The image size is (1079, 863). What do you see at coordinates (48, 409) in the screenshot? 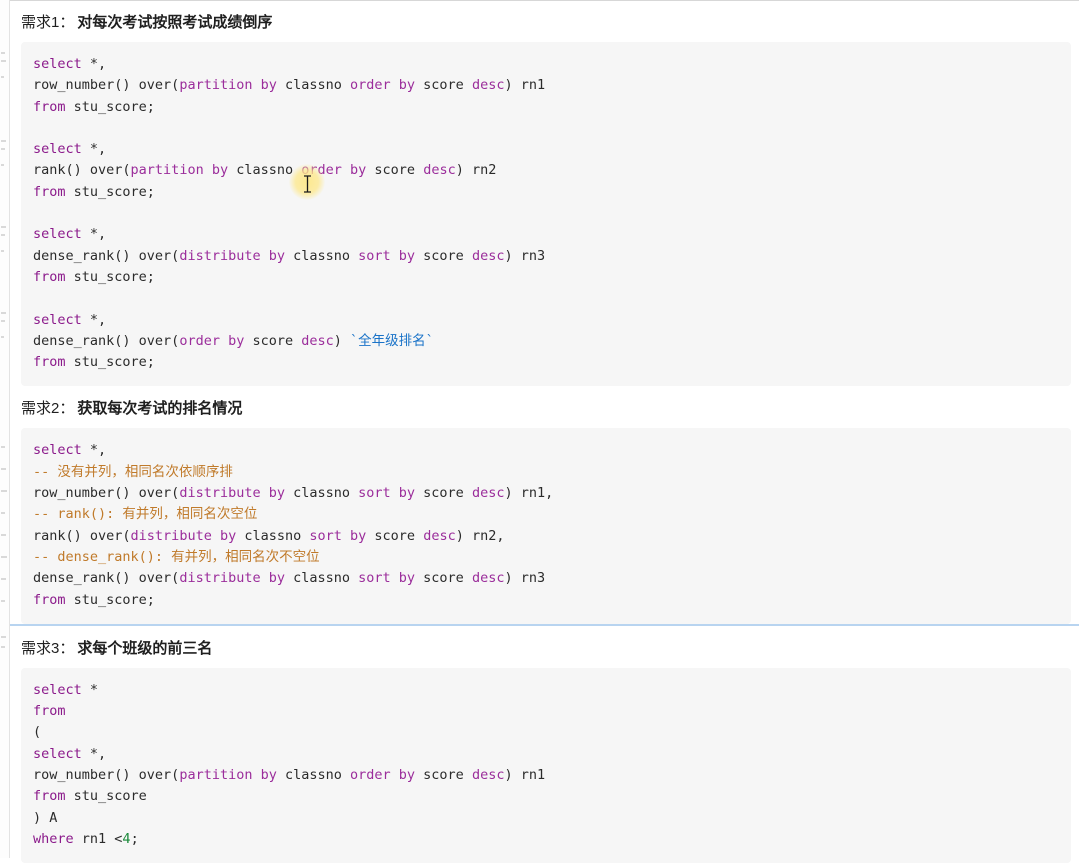
I see `section-label-req2: 需求2：` at bounding box center [48, 409].